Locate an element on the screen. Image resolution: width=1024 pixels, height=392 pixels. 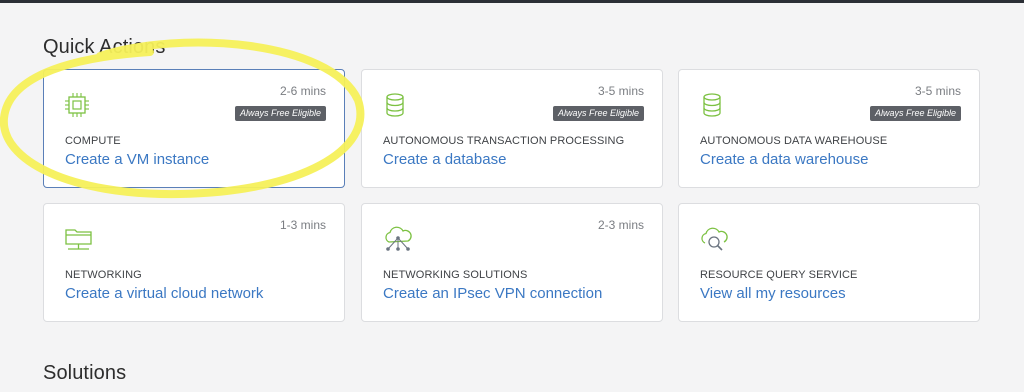
time-estimate: 2-3 mins is located at coordinates (620, 225).